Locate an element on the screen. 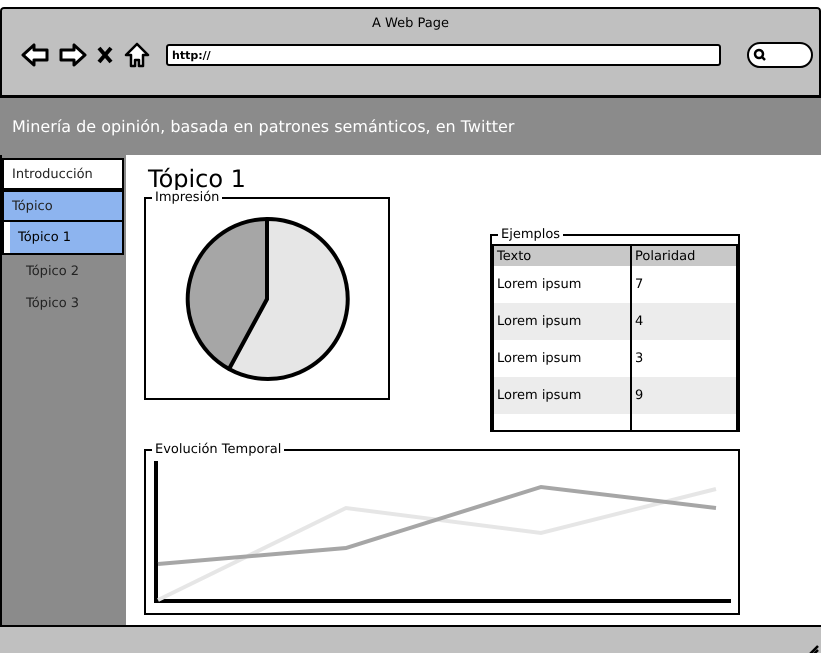  nav-item: Introducción is located at coordinates (63, 174).